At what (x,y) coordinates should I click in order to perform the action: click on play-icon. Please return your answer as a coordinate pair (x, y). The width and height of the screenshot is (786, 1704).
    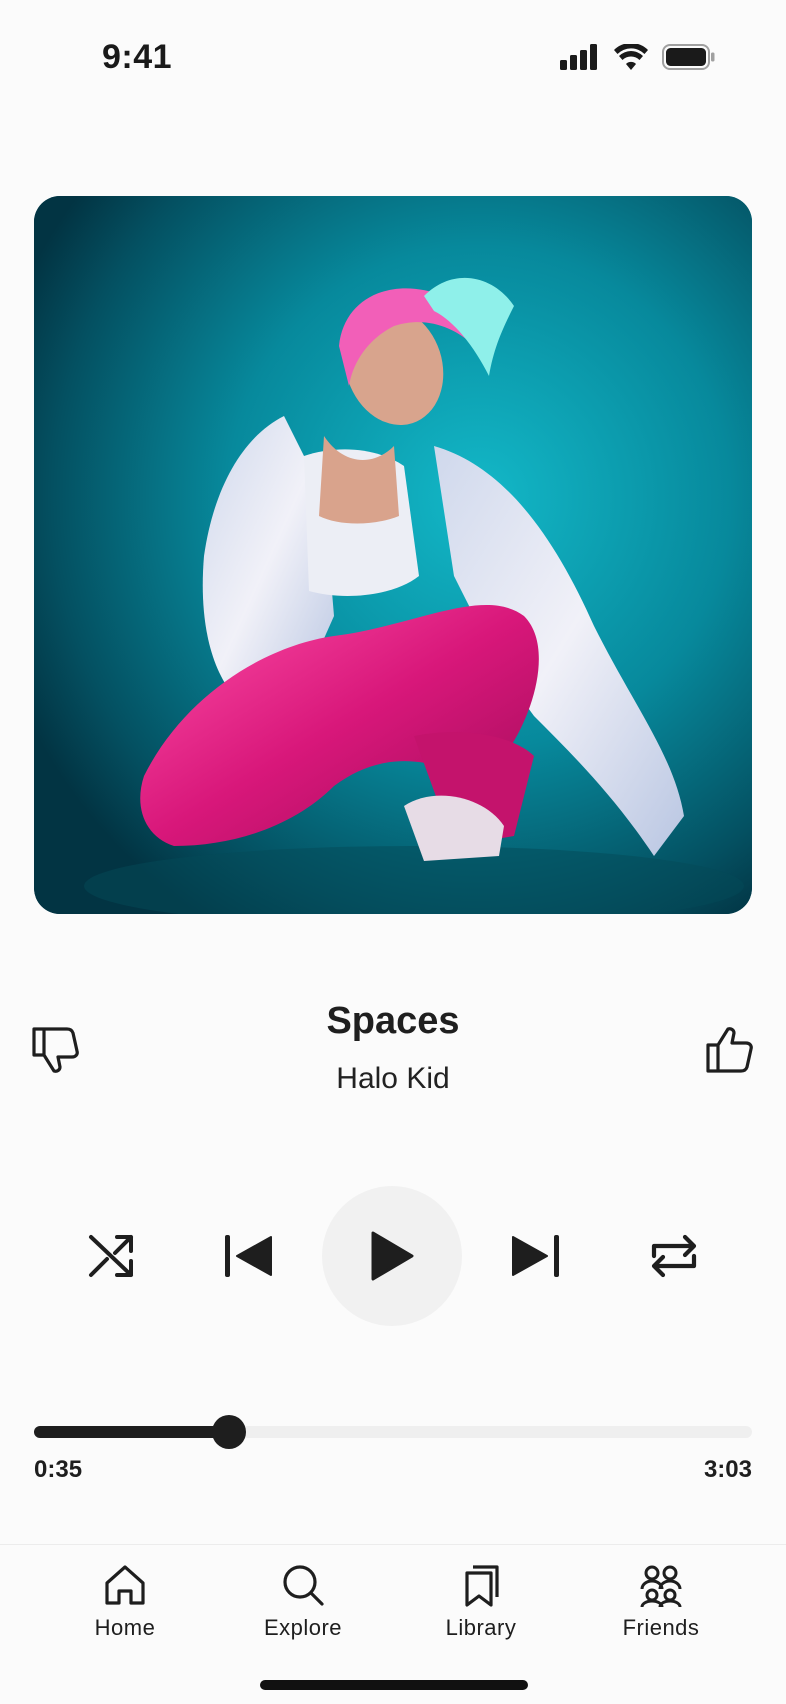
    Looking at the image, I should click on (392, 1256).